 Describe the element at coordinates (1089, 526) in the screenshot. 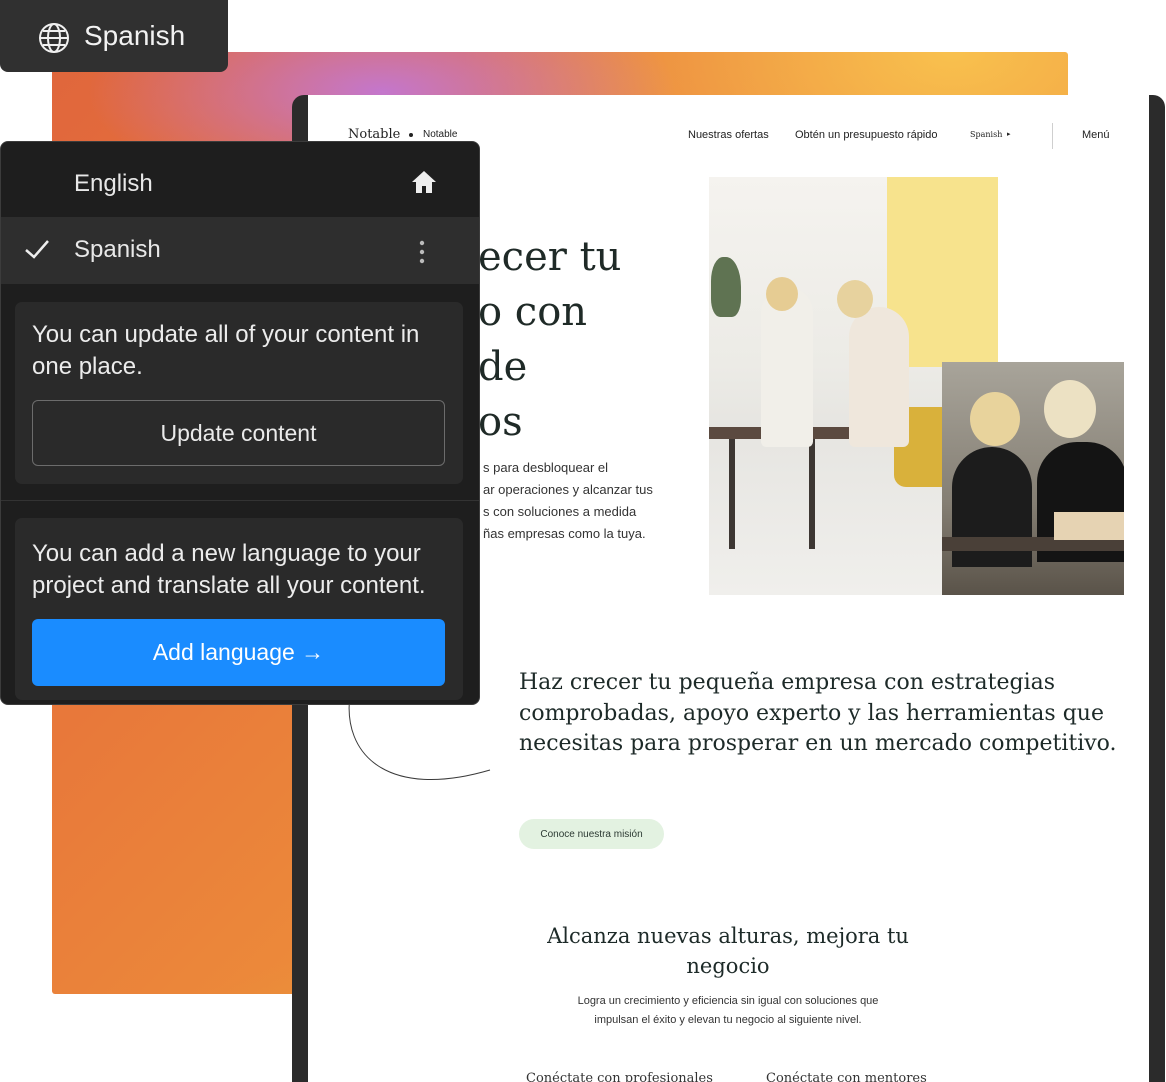

I see `books-shape` at that location.